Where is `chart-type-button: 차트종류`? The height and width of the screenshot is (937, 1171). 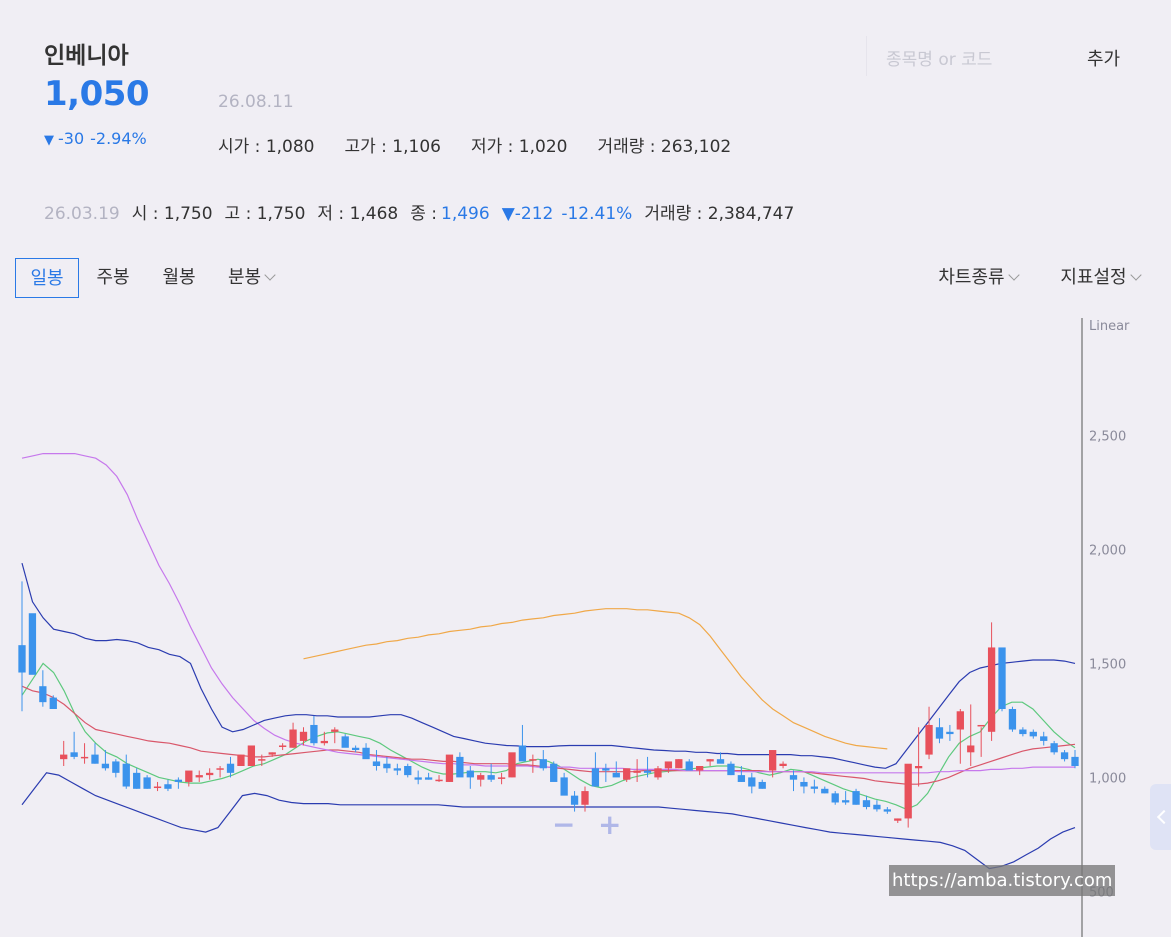 chart-type-button: 차트종류 is located at coordinates (978, 278).